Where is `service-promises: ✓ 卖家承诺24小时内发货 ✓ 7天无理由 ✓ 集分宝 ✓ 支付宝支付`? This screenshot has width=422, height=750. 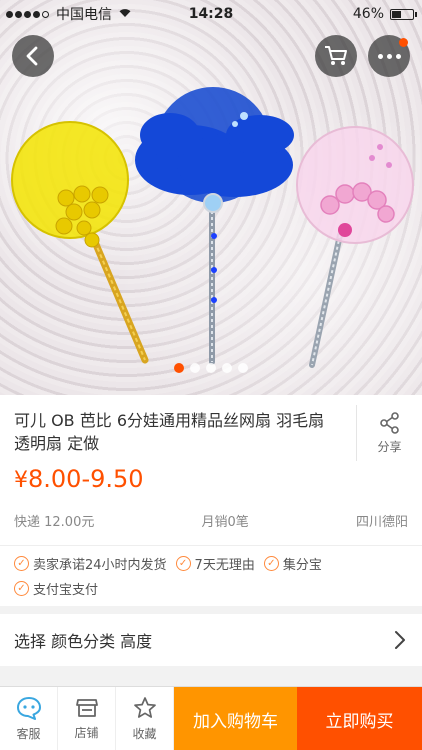 service-promises: ✓ 卖家承诺24小时内发货 ✓ 7天无理由 ✓ 集分宝 ✓ 支付宝支付 is located at coordinates (211, 575).